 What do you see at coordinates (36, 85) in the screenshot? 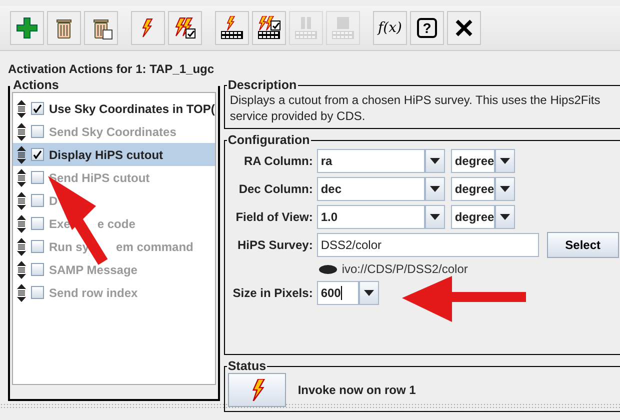
I see `group-title: Actions` at bounding box center [36, 85].